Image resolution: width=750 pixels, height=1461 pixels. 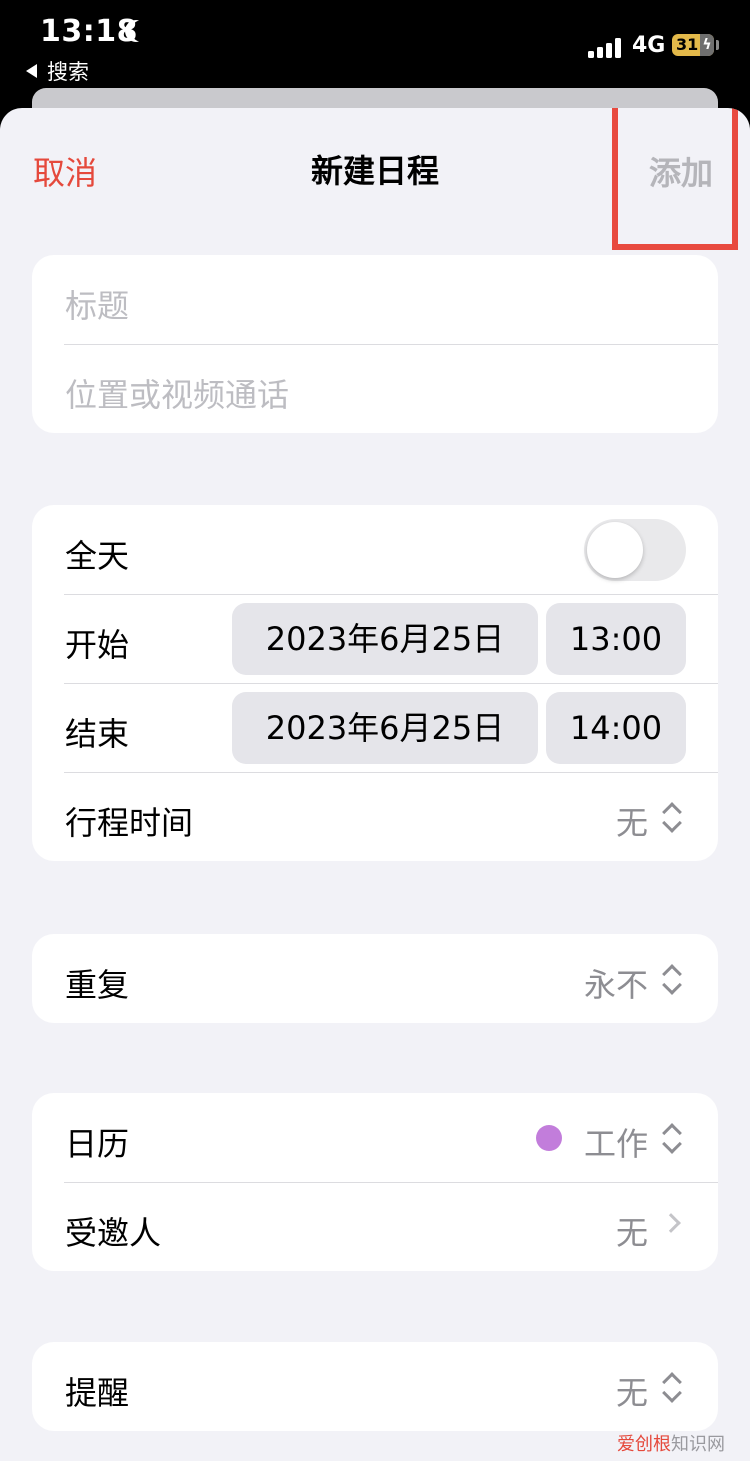 What do you see at coordinates (375, 299) in the screenshot?
I see `title-row: 标题` at bounding box center [375, 299].